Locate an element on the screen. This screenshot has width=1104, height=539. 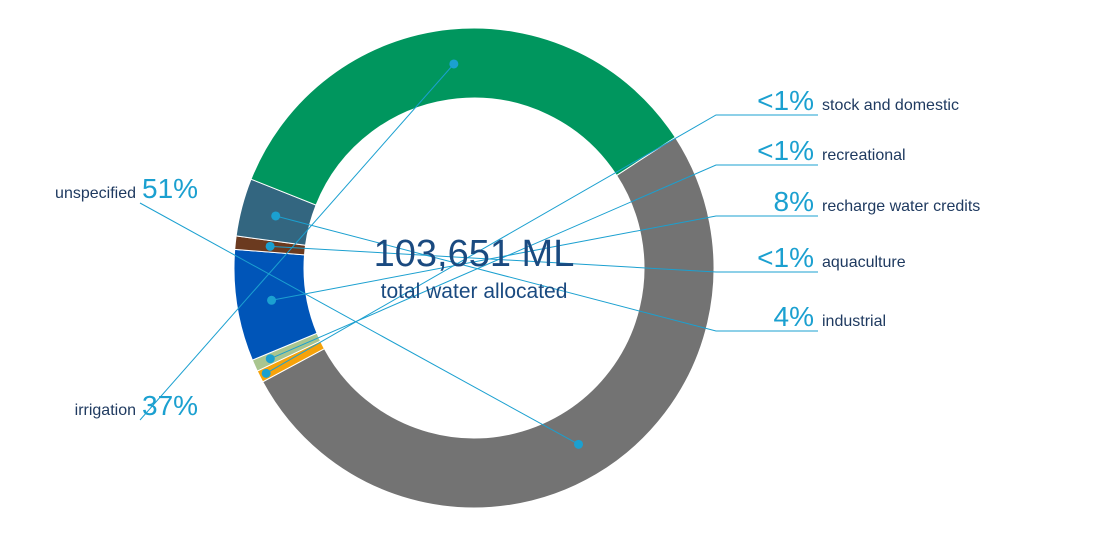
percent-label-recreational: <1% is located at coordinates (785, 150).